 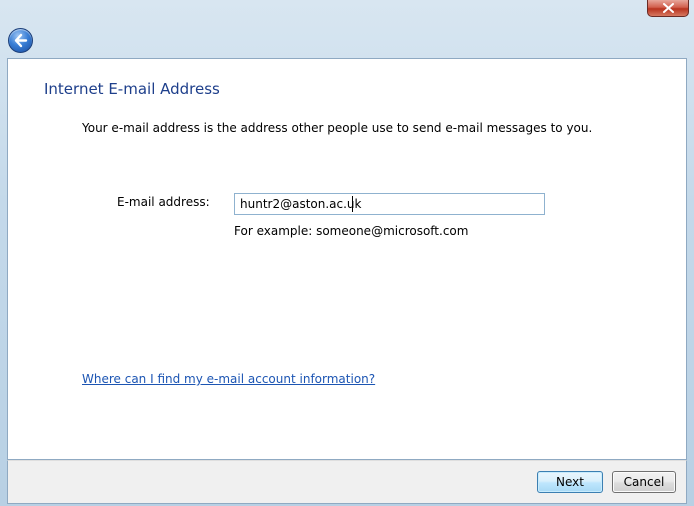 What do you see at coordinates (351, 231) in the screenshot?
I see `email-example-hint: For example: someone@microsoft.com` at bounding box center [351, 231].